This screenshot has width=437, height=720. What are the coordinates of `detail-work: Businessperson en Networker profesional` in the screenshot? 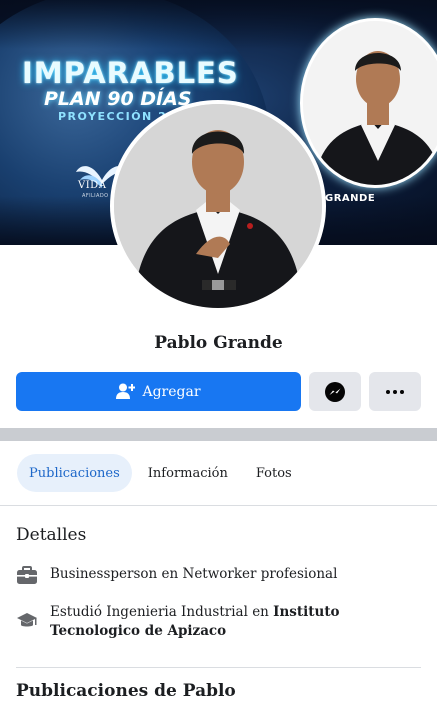 It's located at (183, 575).